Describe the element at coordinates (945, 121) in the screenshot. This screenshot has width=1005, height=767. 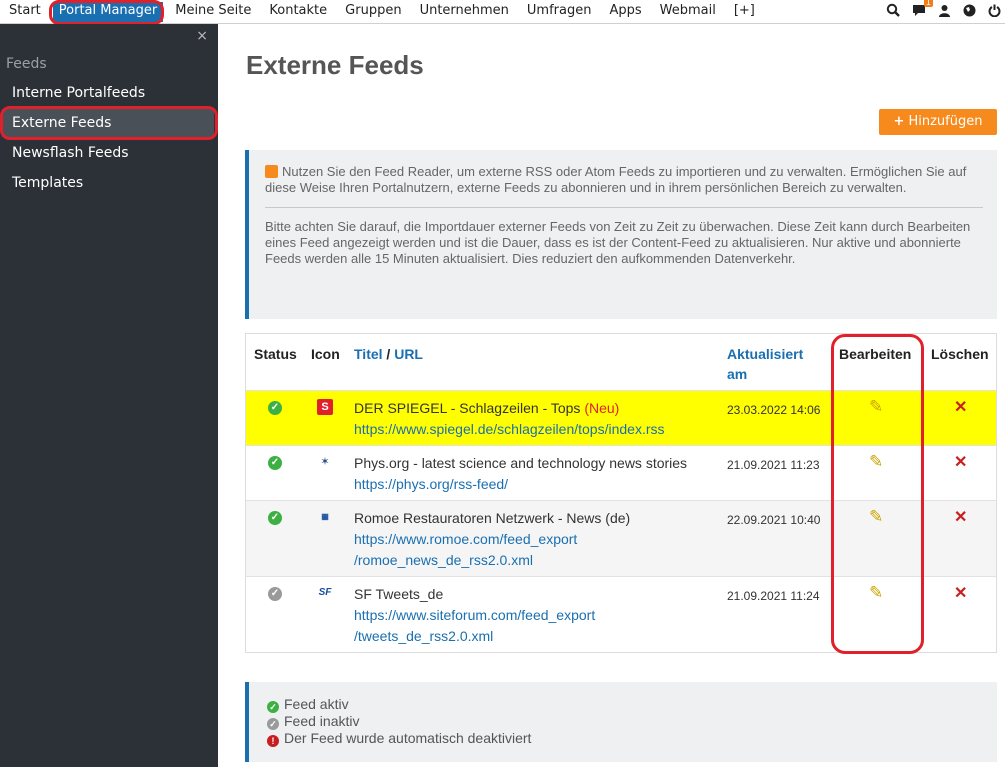
I see `add-feed-label: Hinzufügen` at that location.